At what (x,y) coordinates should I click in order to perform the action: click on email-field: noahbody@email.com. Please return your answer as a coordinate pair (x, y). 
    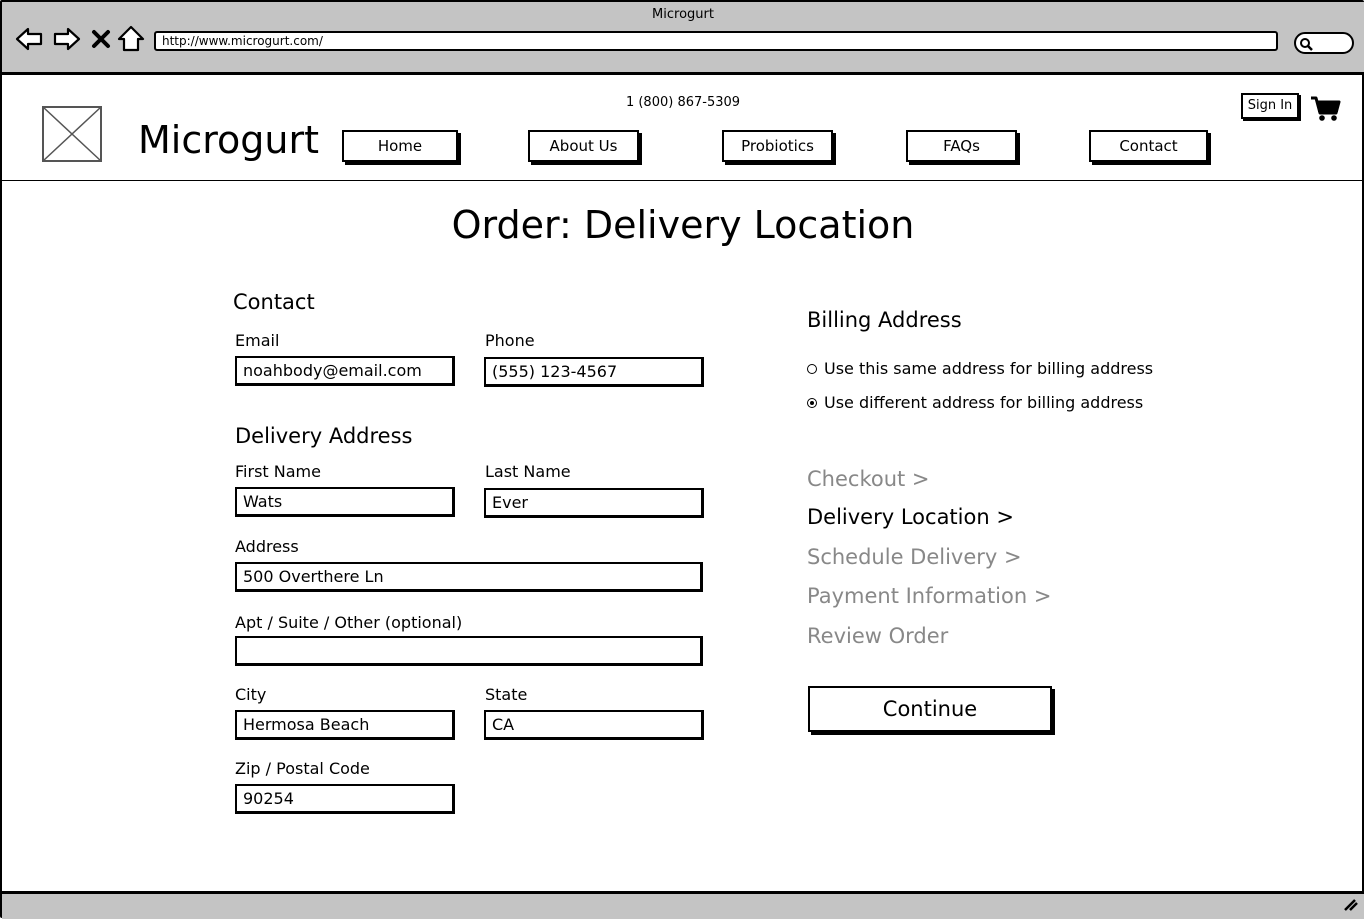
    Looking at the image, I should click on (345, 371).